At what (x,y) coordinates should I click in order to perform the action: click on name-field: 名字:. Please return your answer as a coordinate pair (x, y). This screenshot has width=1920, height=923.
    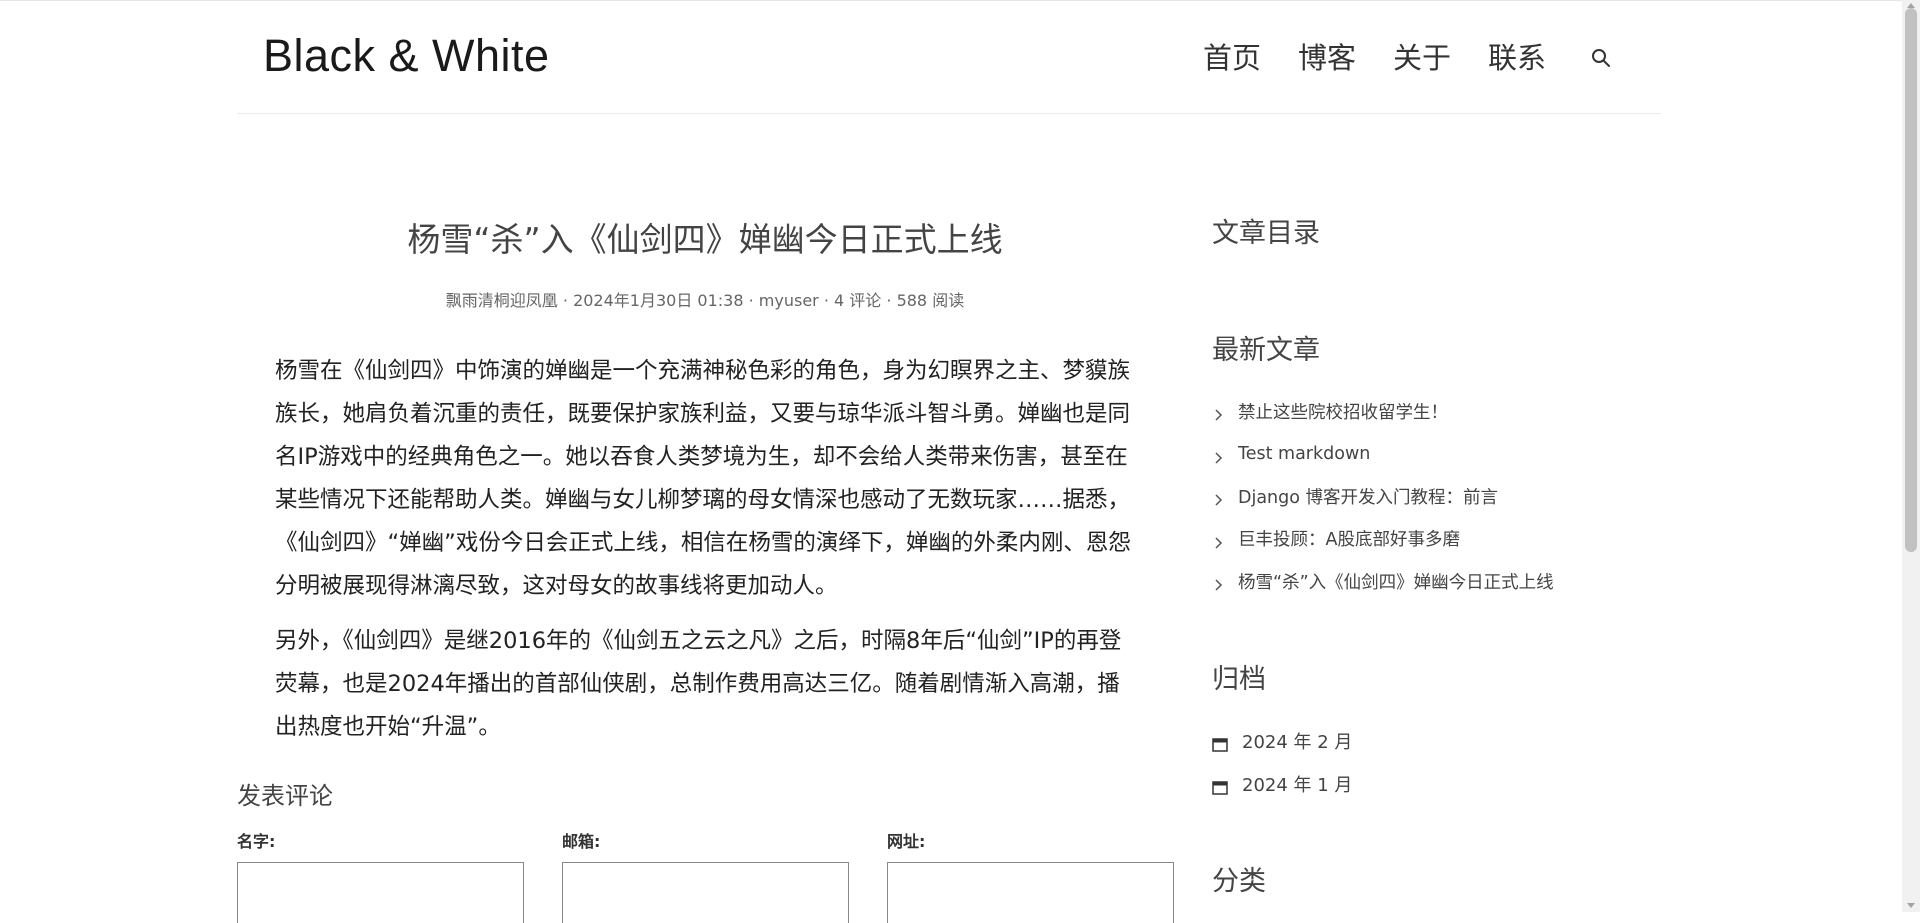
    Looking at the image, I should click on (380, 877).